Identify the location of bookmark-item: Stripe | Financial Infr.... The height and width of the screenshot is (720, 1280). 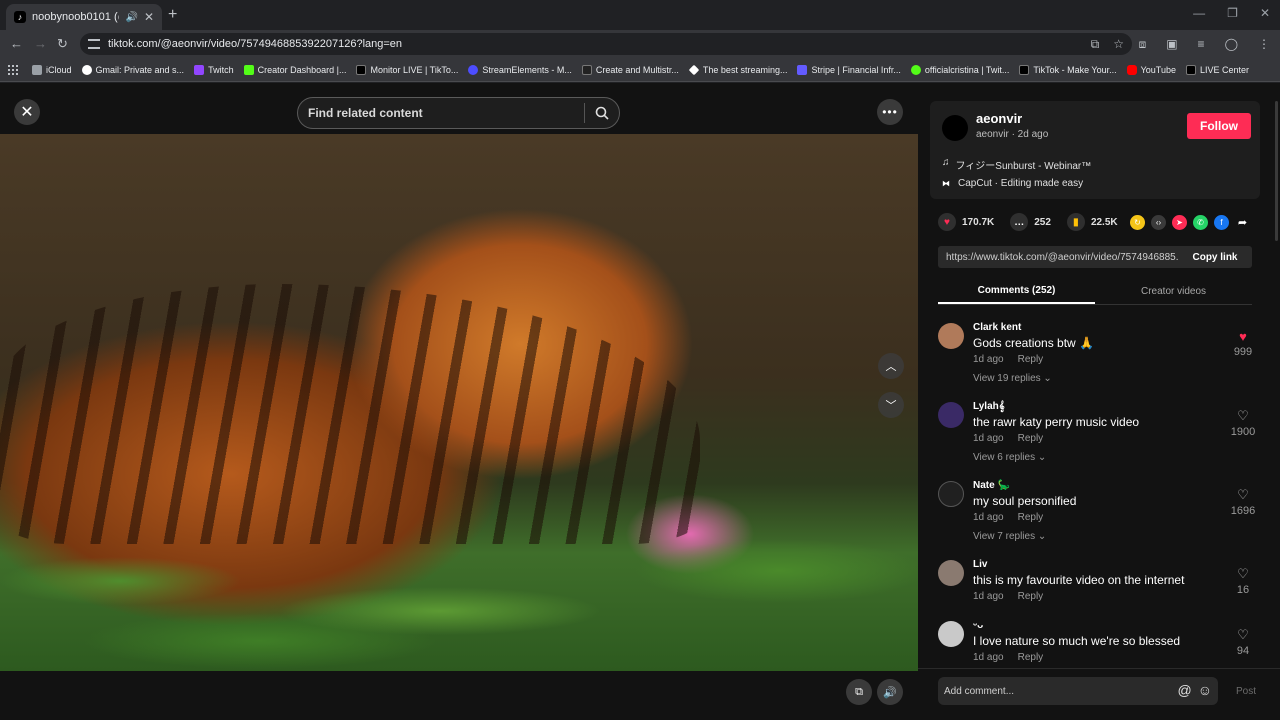
(849, 69).